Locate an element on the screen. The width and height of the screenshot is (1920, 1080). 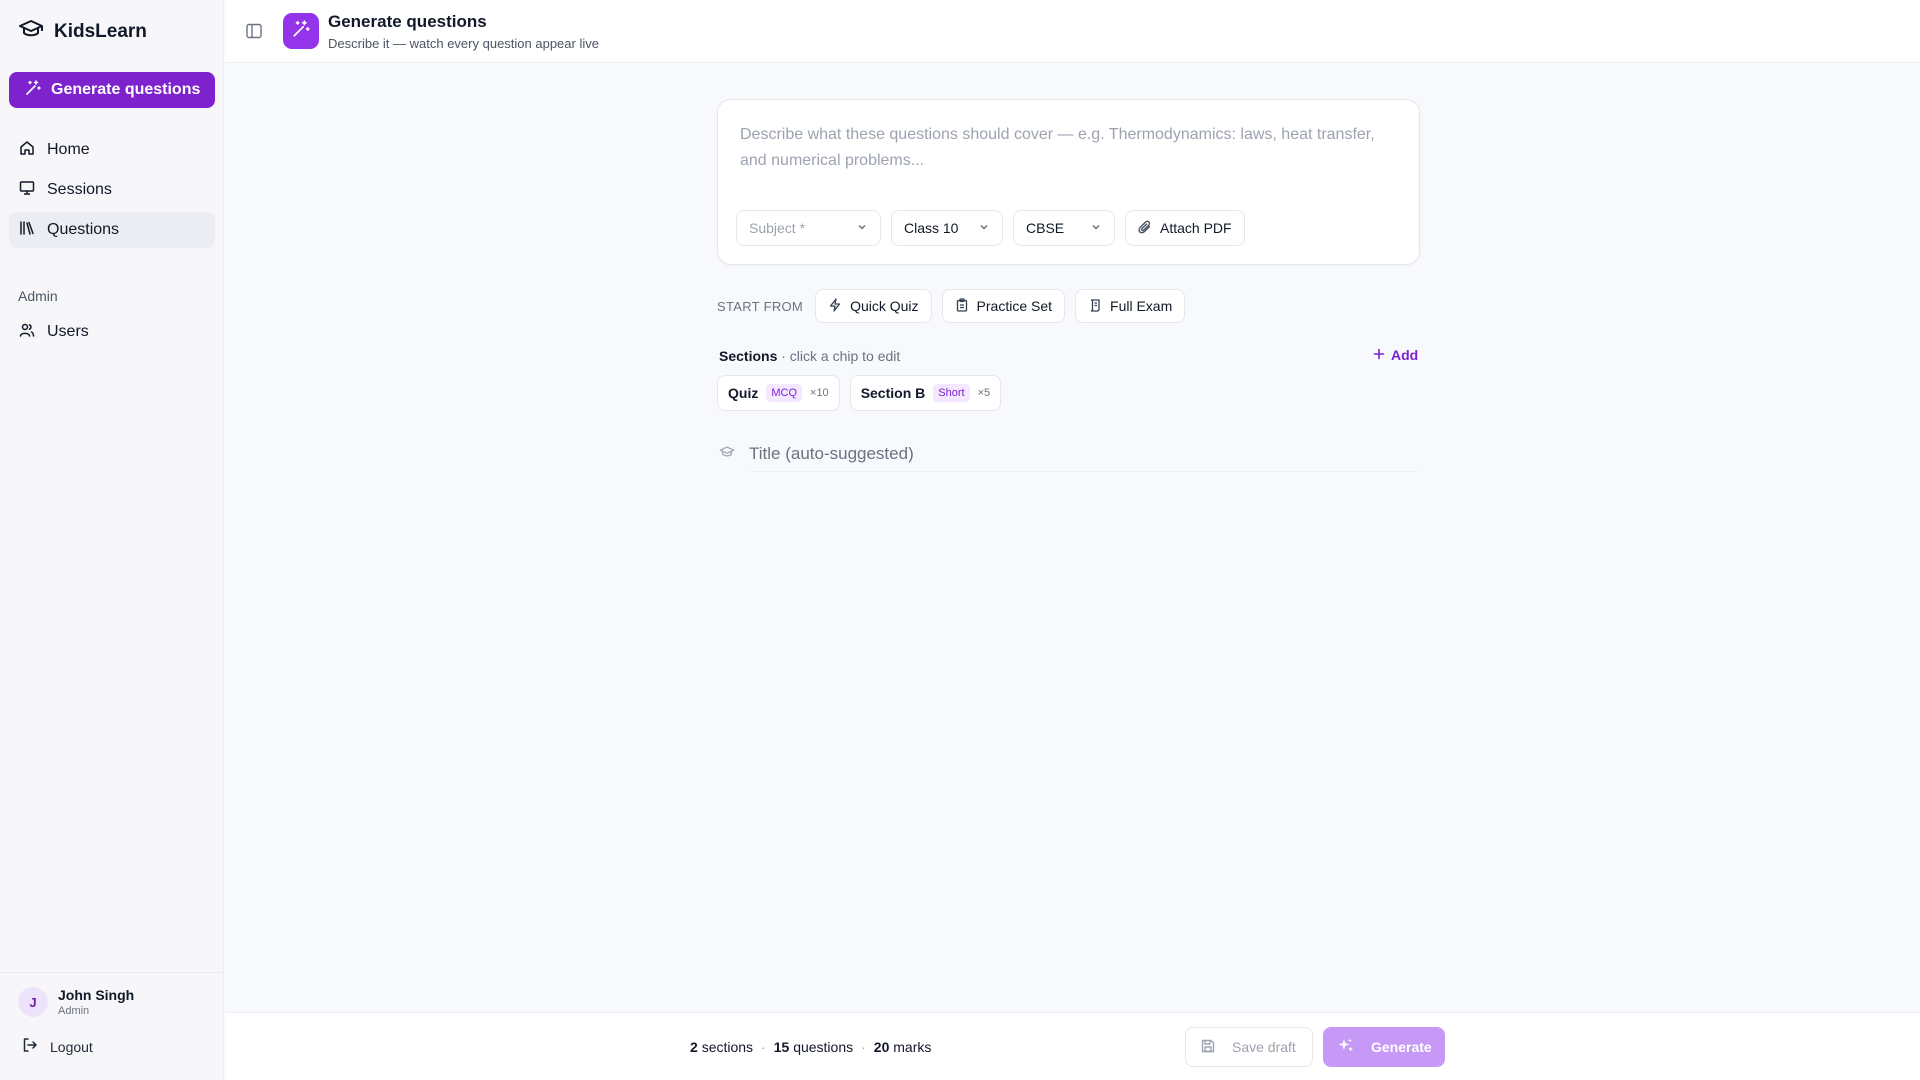
clipboard-icon is located at coordinates (962, 306).